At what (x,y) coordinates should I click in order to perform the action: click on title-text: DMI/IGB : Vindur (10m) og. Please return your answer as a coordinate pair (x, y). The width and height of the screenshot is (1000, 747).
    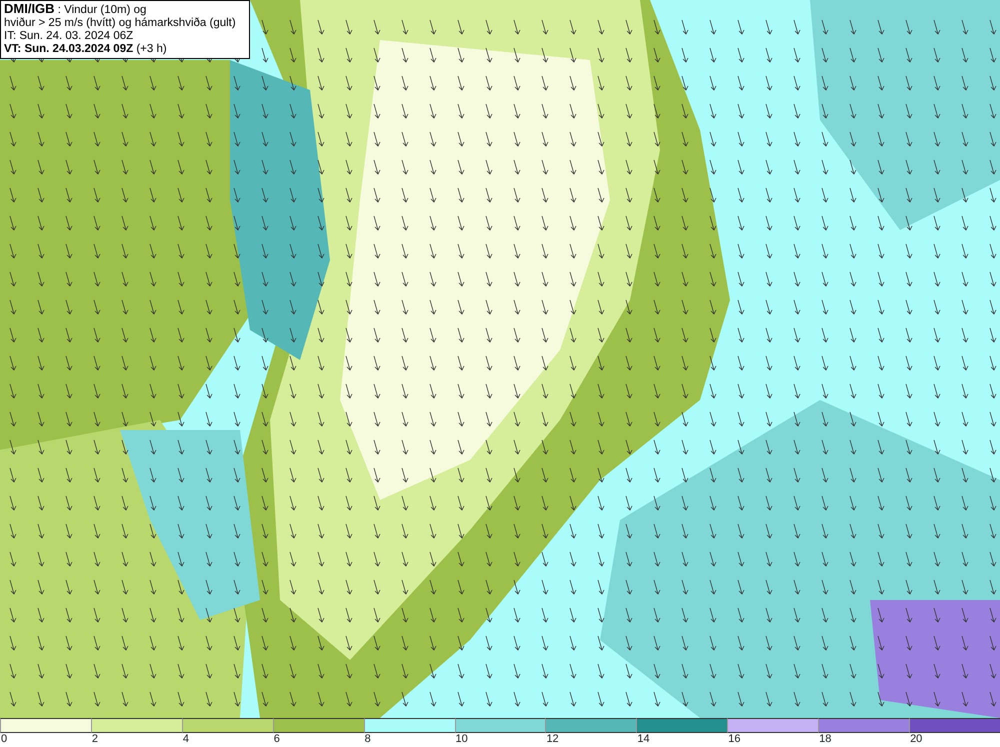
    Looking at the image, I should click on (75, 9).